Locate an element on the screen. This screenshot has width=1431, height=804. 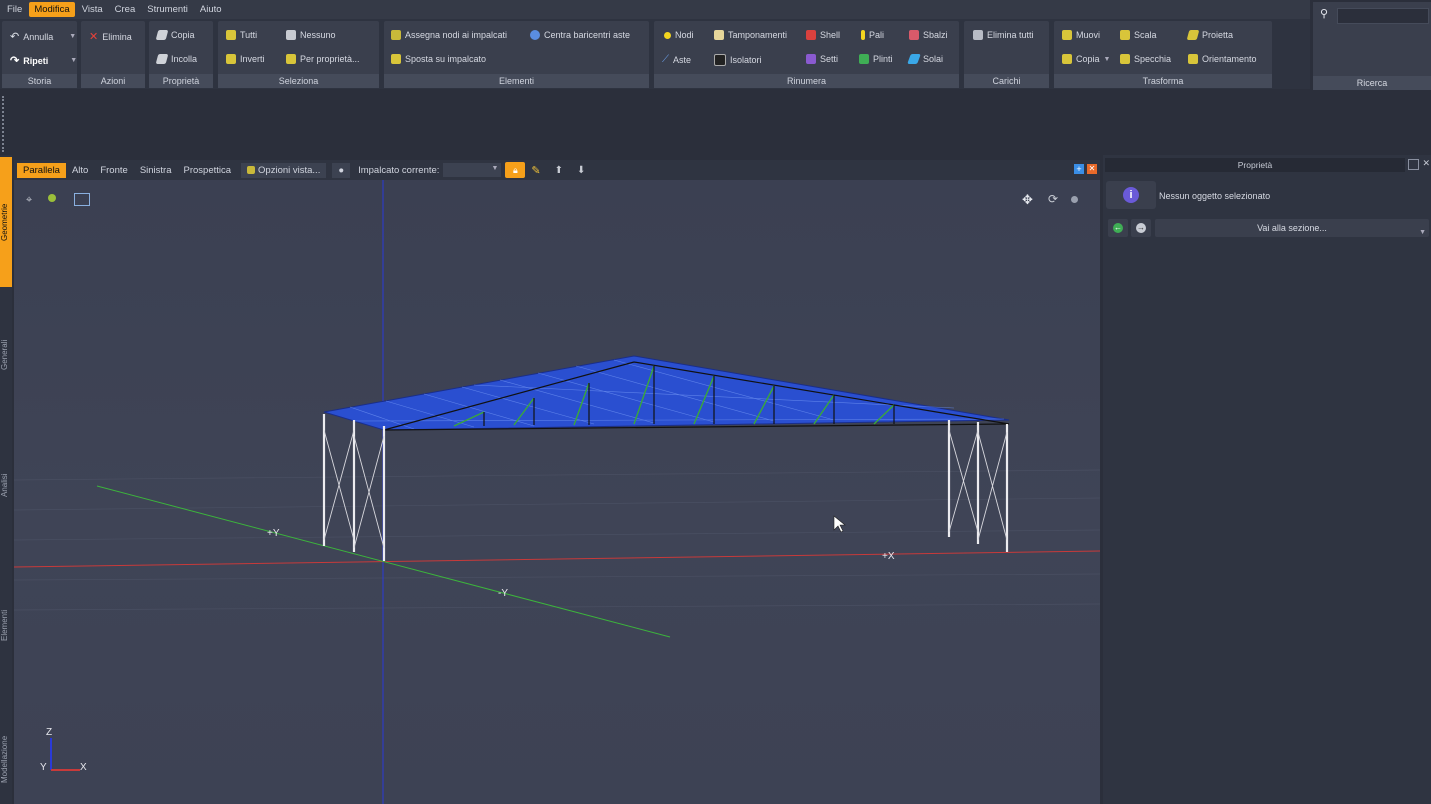
scale-button: Scala is located at coordinates (1138, 35).